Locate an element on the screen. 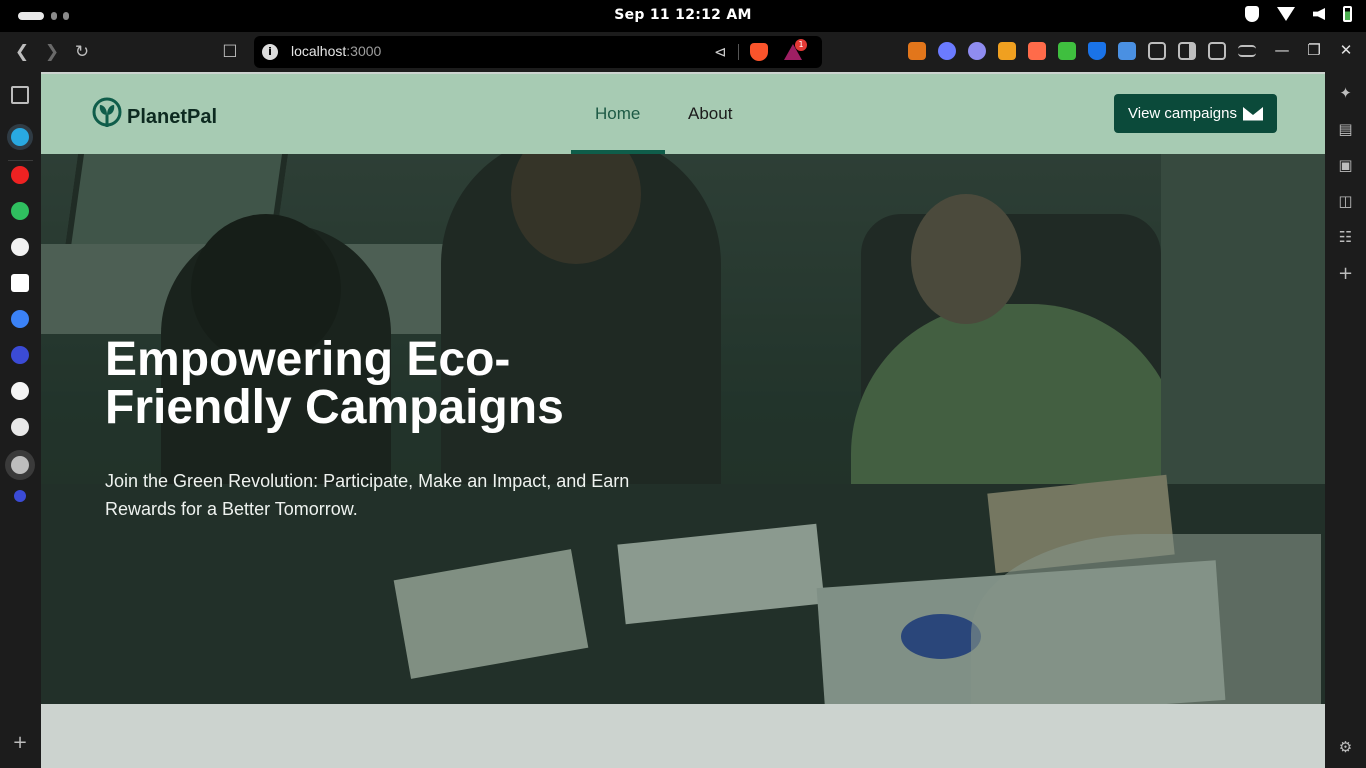 The image size is (1366, 768). system-tray is located at coordinates (1298, 14).